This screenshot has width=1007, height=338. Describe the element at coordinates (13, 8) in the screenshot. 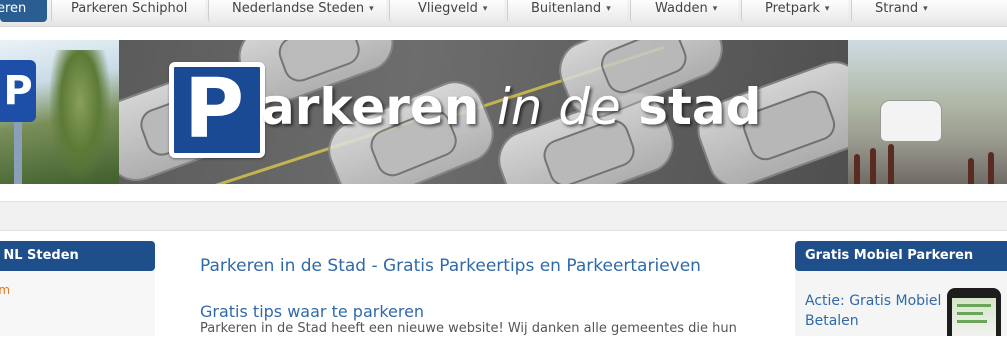

I see `nav-item-label: eren` at that location.